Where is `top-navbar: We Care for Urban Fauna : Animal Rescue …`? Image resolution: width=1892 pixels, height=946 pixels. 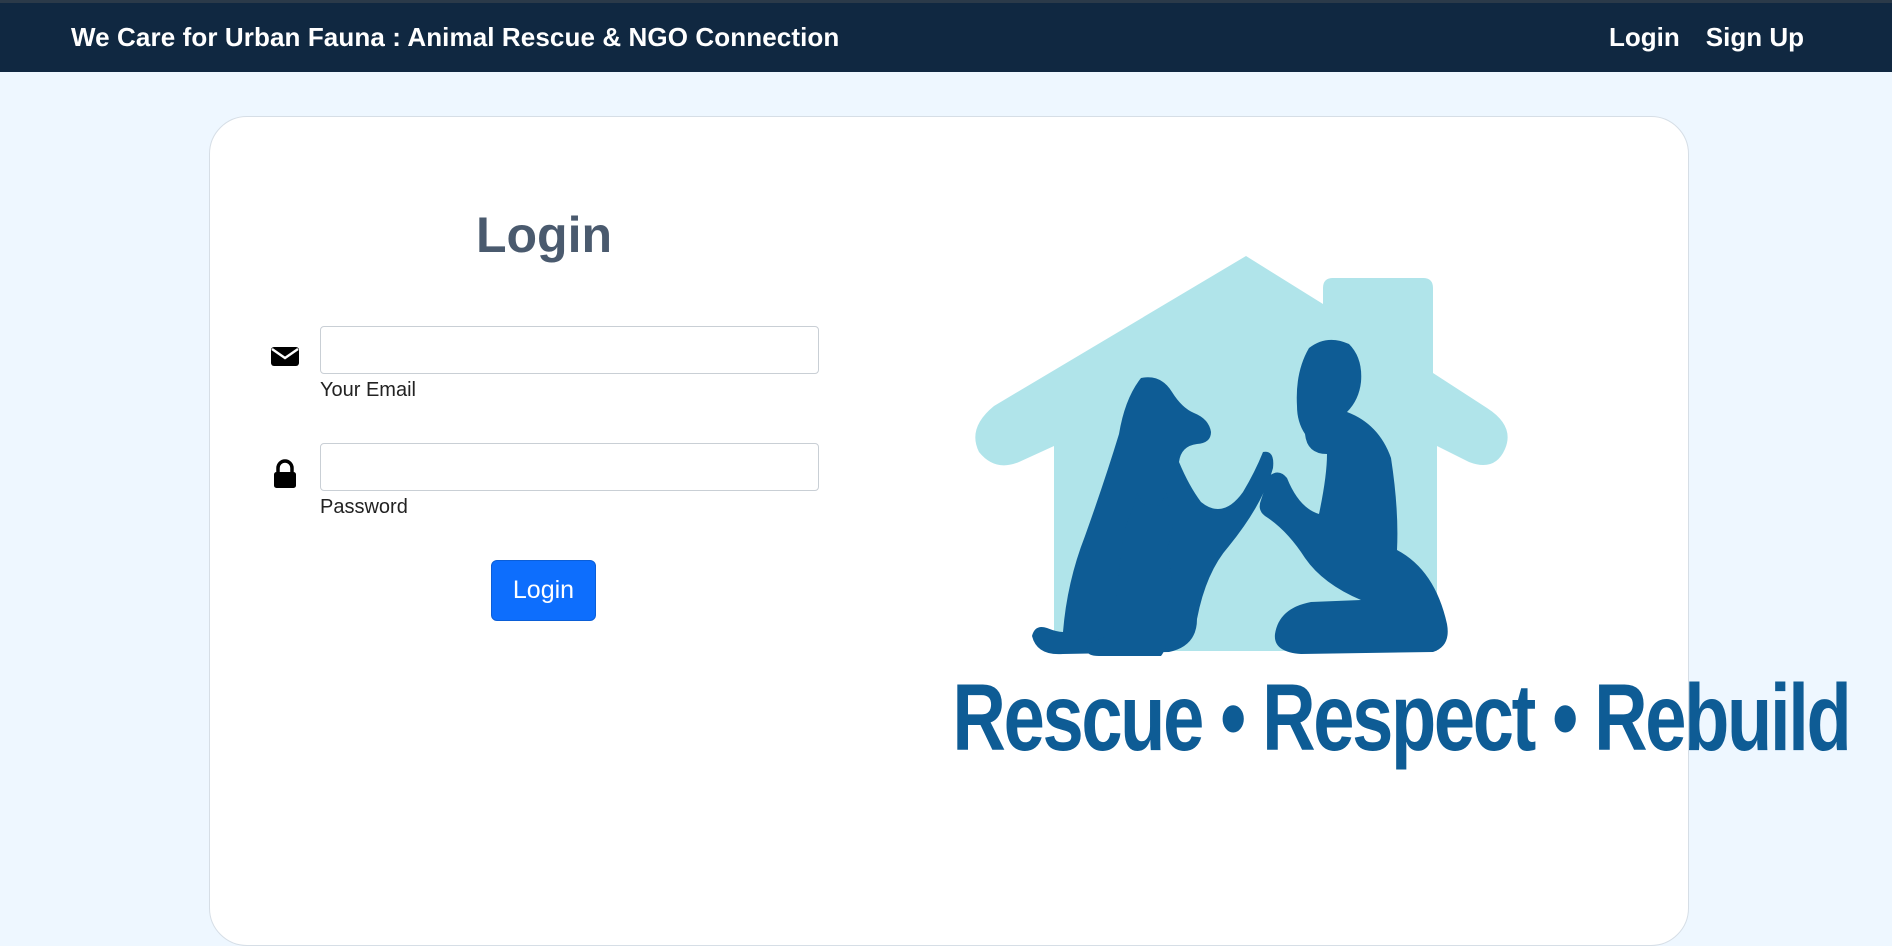
top-navbar: We Care for Urban Fauna : Animal Rescue … is located at coordinates (946, 36).